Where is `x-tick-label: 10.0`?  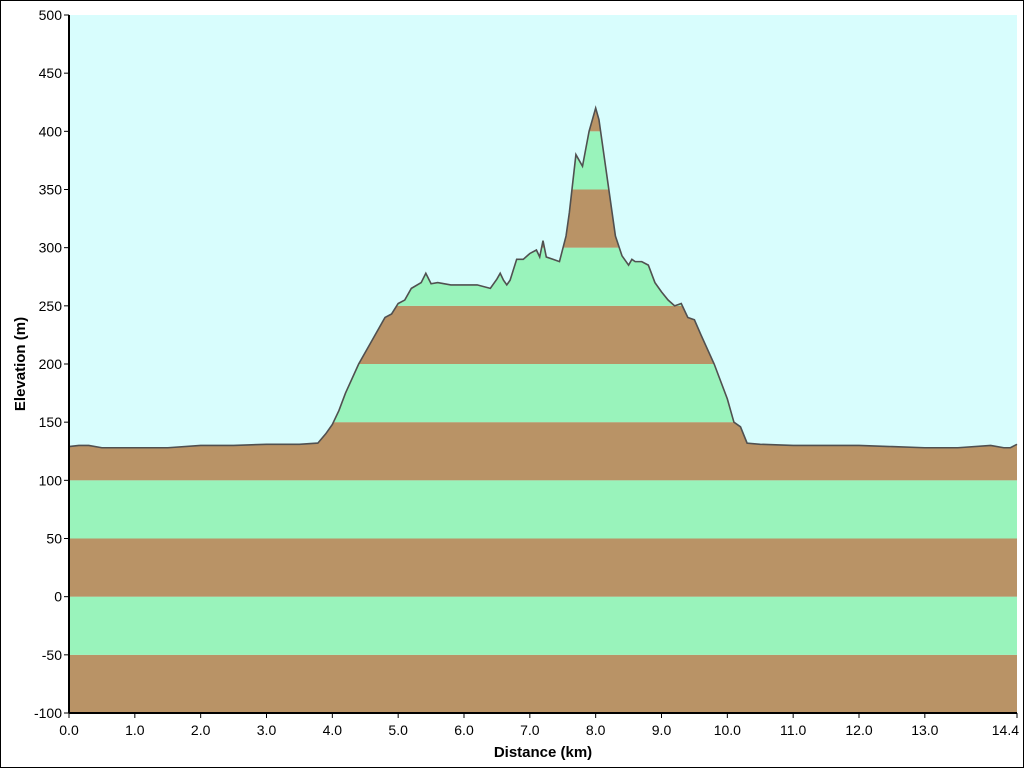
x-tick-label: 10.0 is located at coordinates (727, 730).